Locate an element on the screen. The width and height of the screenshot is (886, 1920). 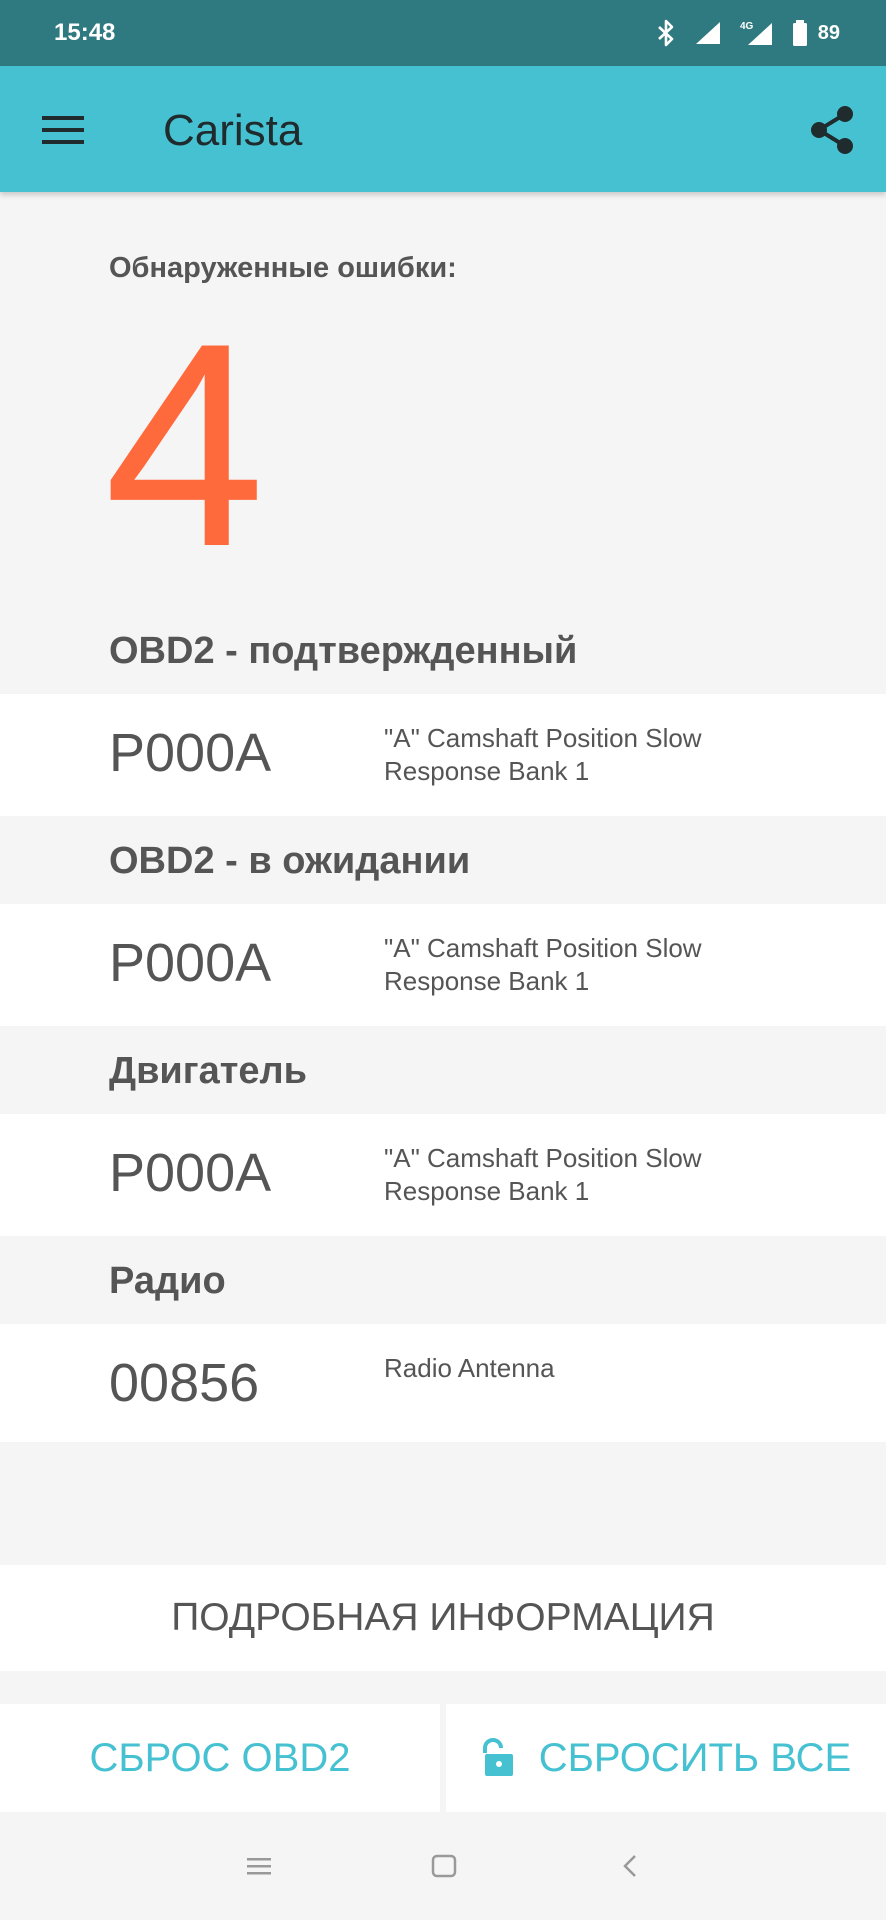
fault-description: Radio Antenna is located at coordinates (469, 1368).